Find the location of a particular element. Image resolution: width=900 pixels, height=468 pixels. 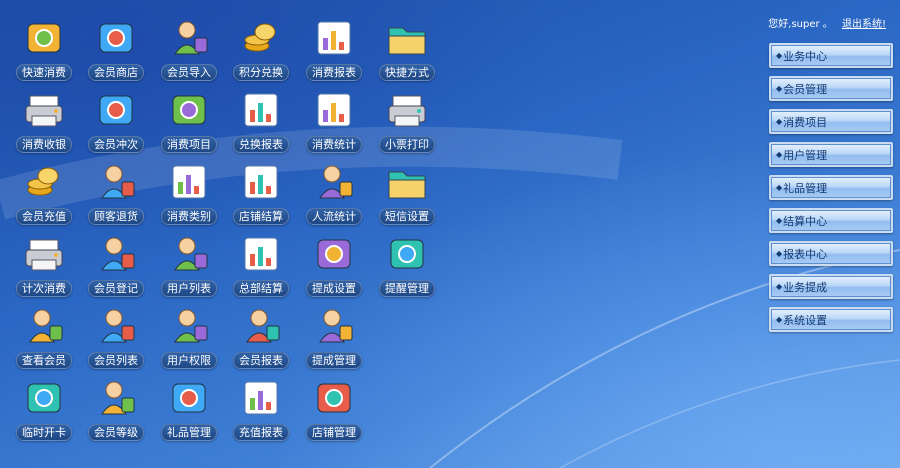

person-gold-icon is located at coordinates (334, 326).